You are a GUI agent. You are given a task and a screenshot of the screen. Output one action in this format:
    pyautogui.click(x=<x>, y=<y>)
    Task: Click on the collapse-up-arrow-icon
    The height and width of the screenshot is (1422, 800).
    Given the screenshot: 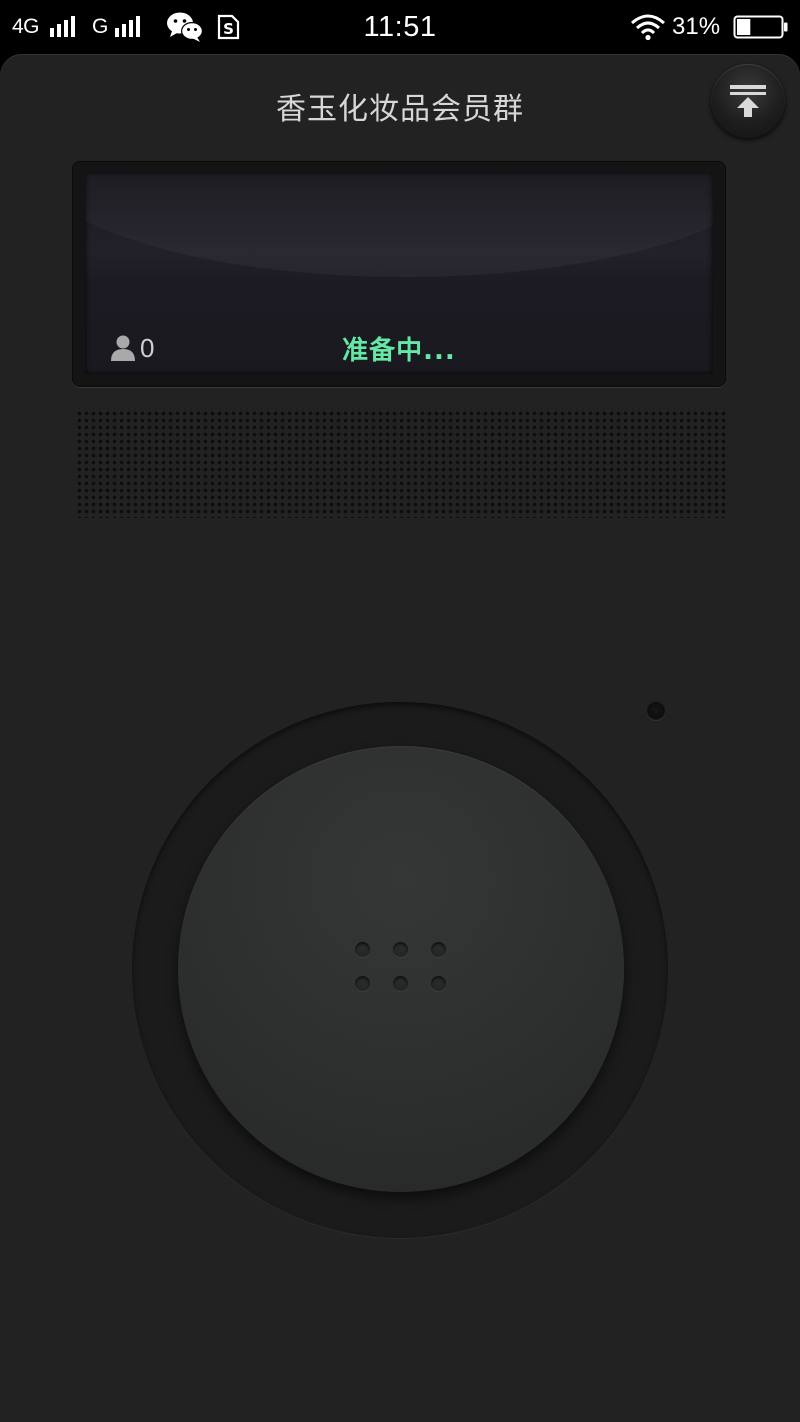 What is the action you would take?
    pyautogui.click(x=748, y=101)
    